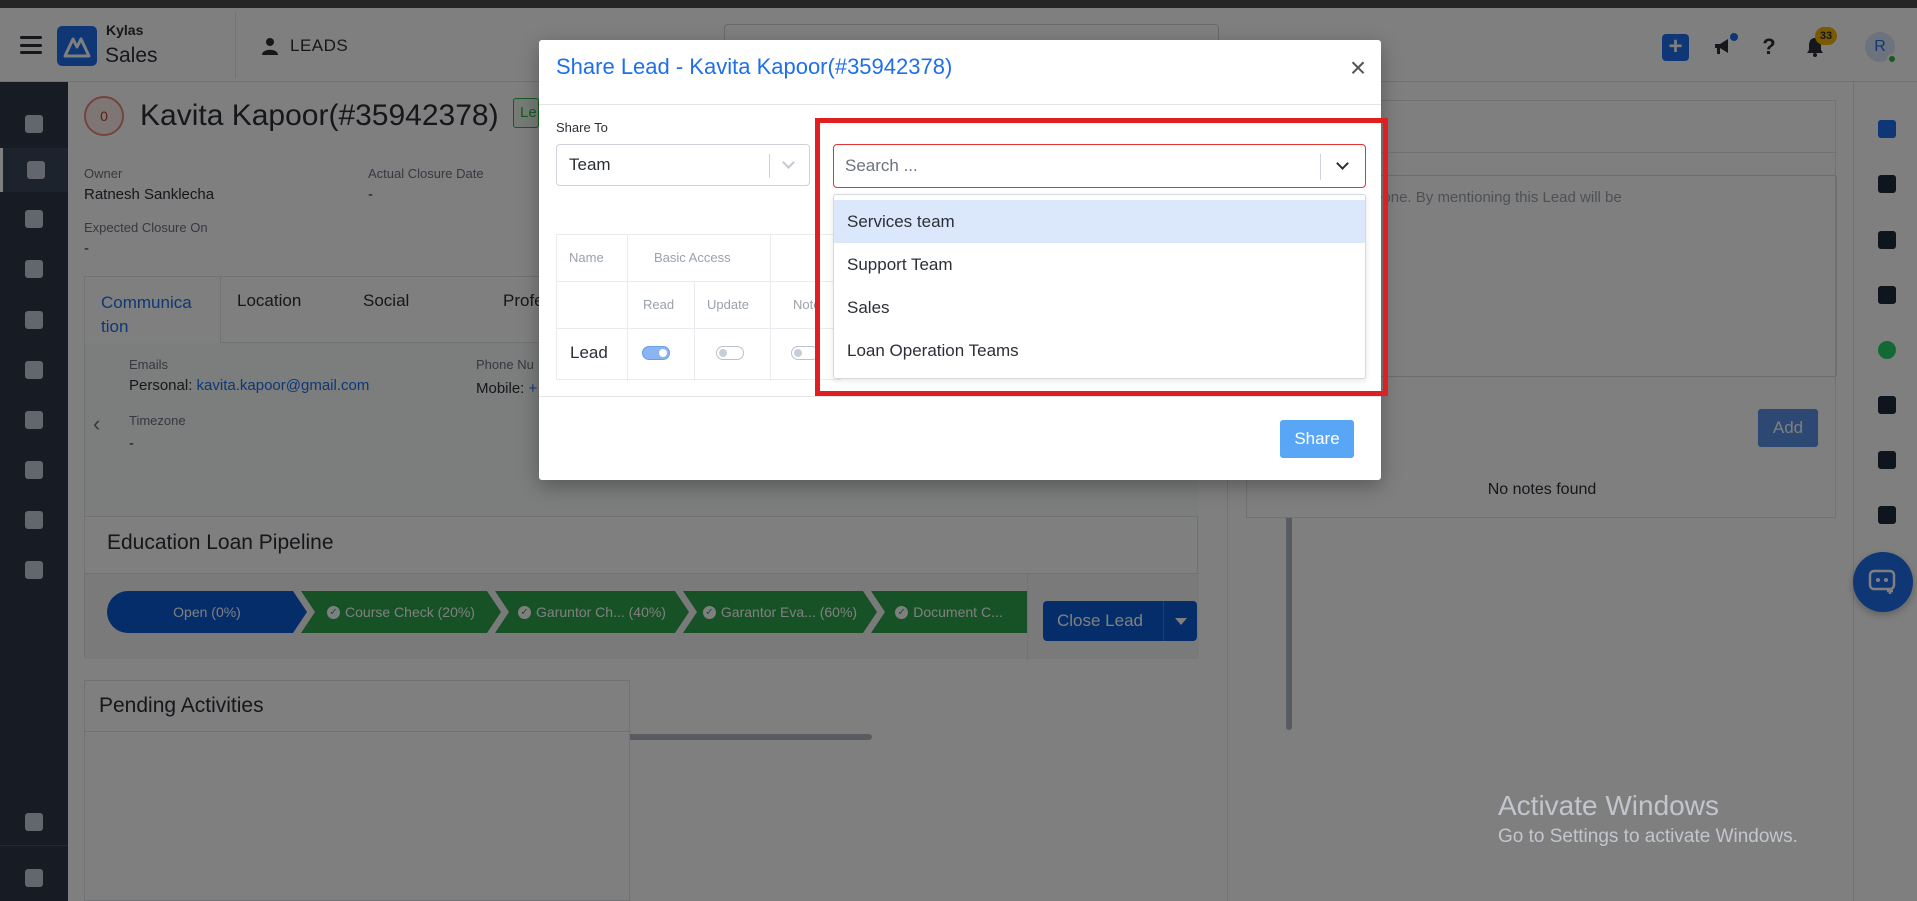 The height and width of the screenshot is (901, 1917). I want to click on col-basic-access-header: Basic Access, so click(692, 257).